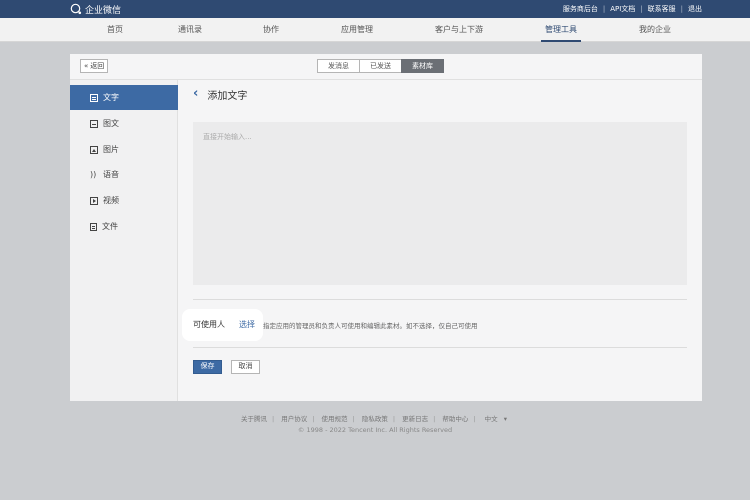 The image size is (750, 500). What do you see at coordinates (245, 367) in the screenshot?
I see `cancel-button: 取消` at bounding box center [245, 367].